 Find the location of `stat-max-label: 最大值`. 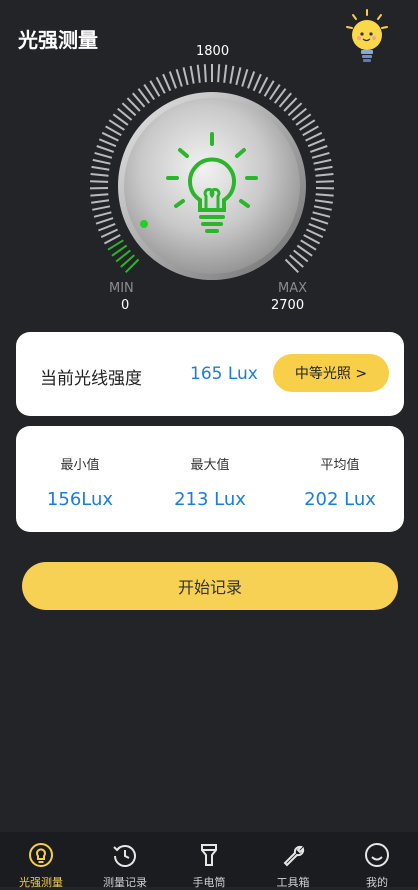

stat-max-label: 最大值 is located at coordinates (210, 463).